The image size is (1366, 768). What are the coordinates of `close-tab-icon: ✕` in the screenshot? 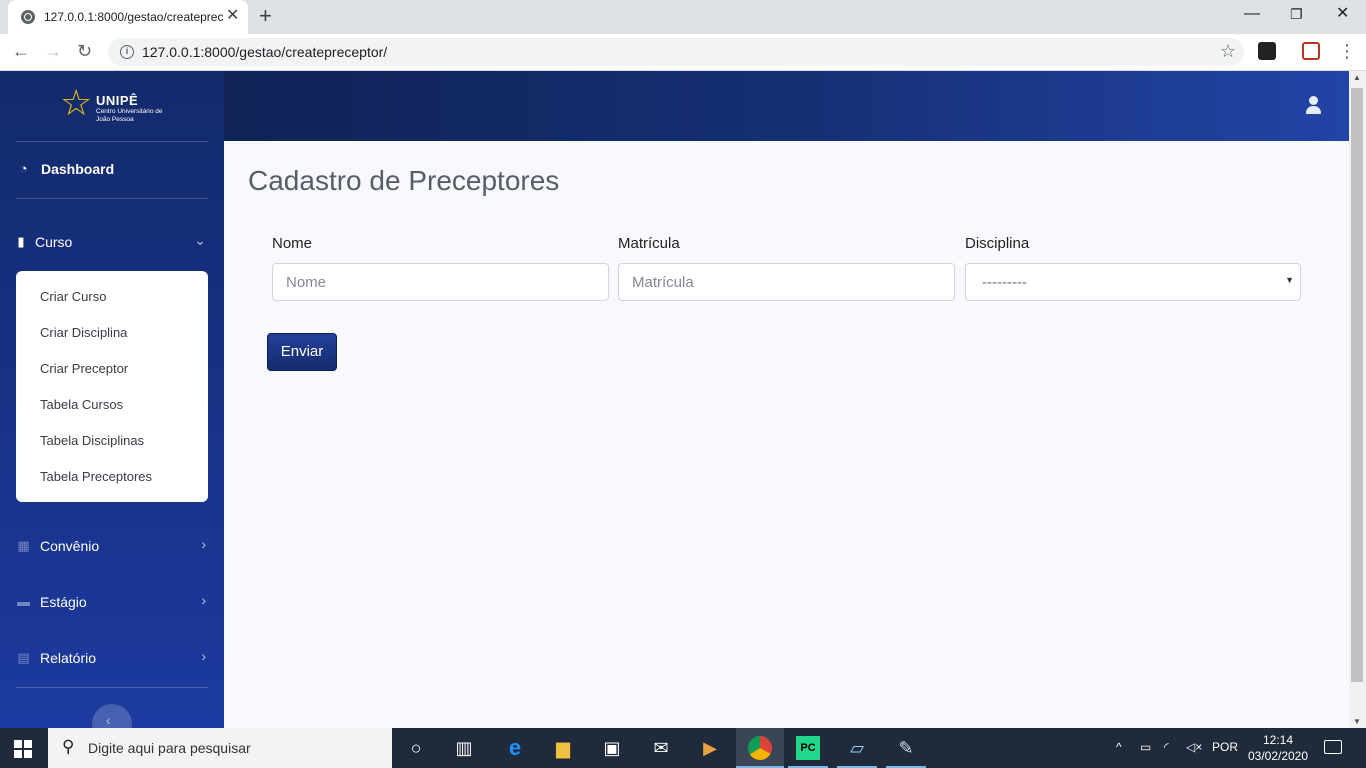 It's located at (232, 16).